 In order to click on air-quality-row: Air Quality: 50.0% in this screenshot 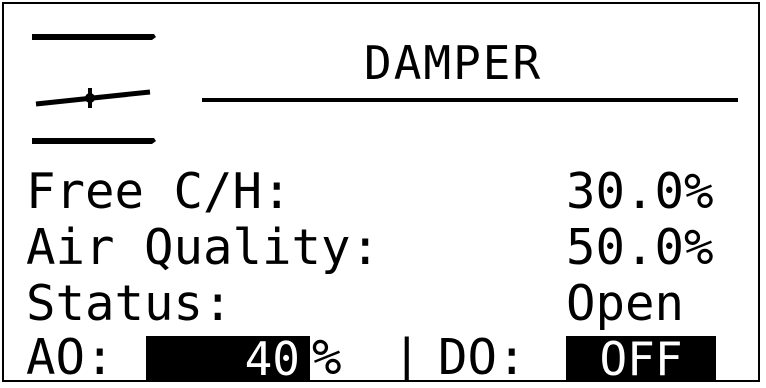, I will do `click(392, 247)`.